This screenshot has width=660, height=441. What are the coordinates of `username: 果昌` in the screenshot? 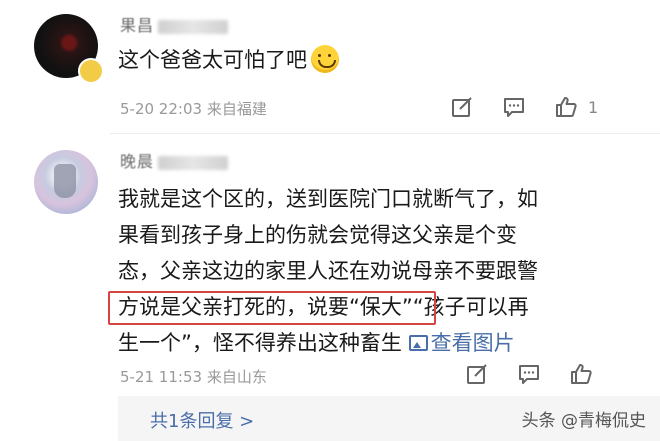 It's located at (174, 24).